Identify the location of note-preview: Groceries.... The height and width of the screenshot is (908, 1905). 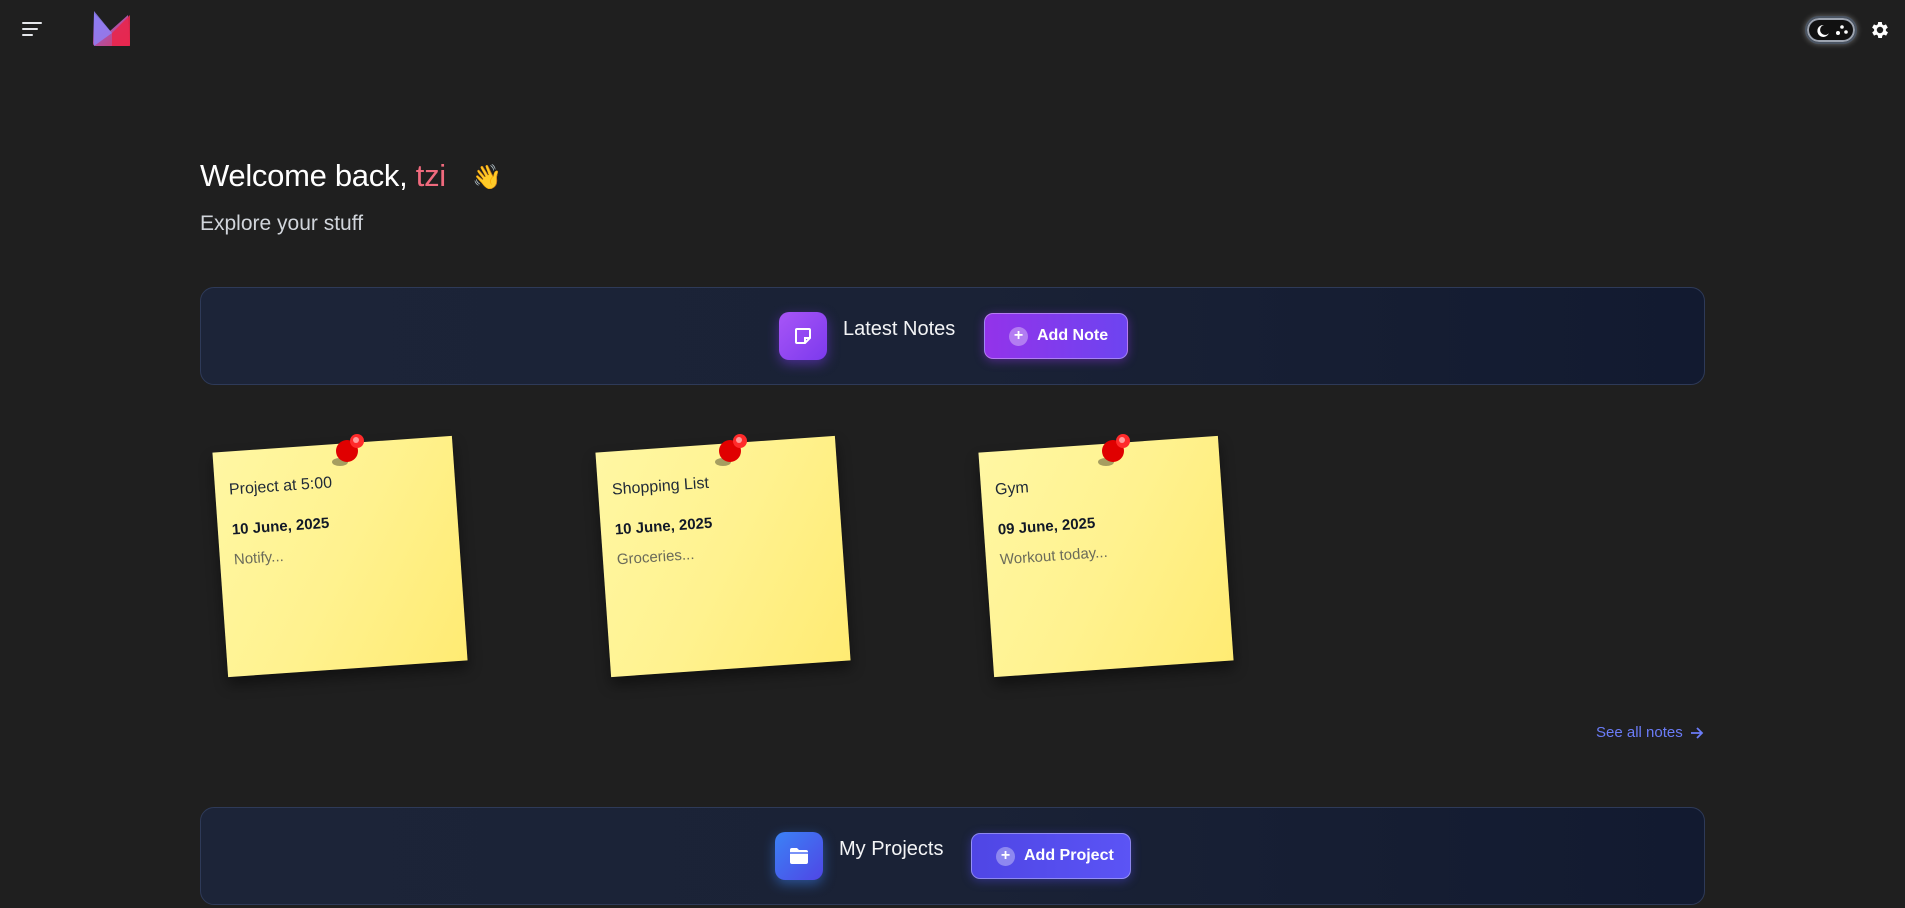
(655, 557).